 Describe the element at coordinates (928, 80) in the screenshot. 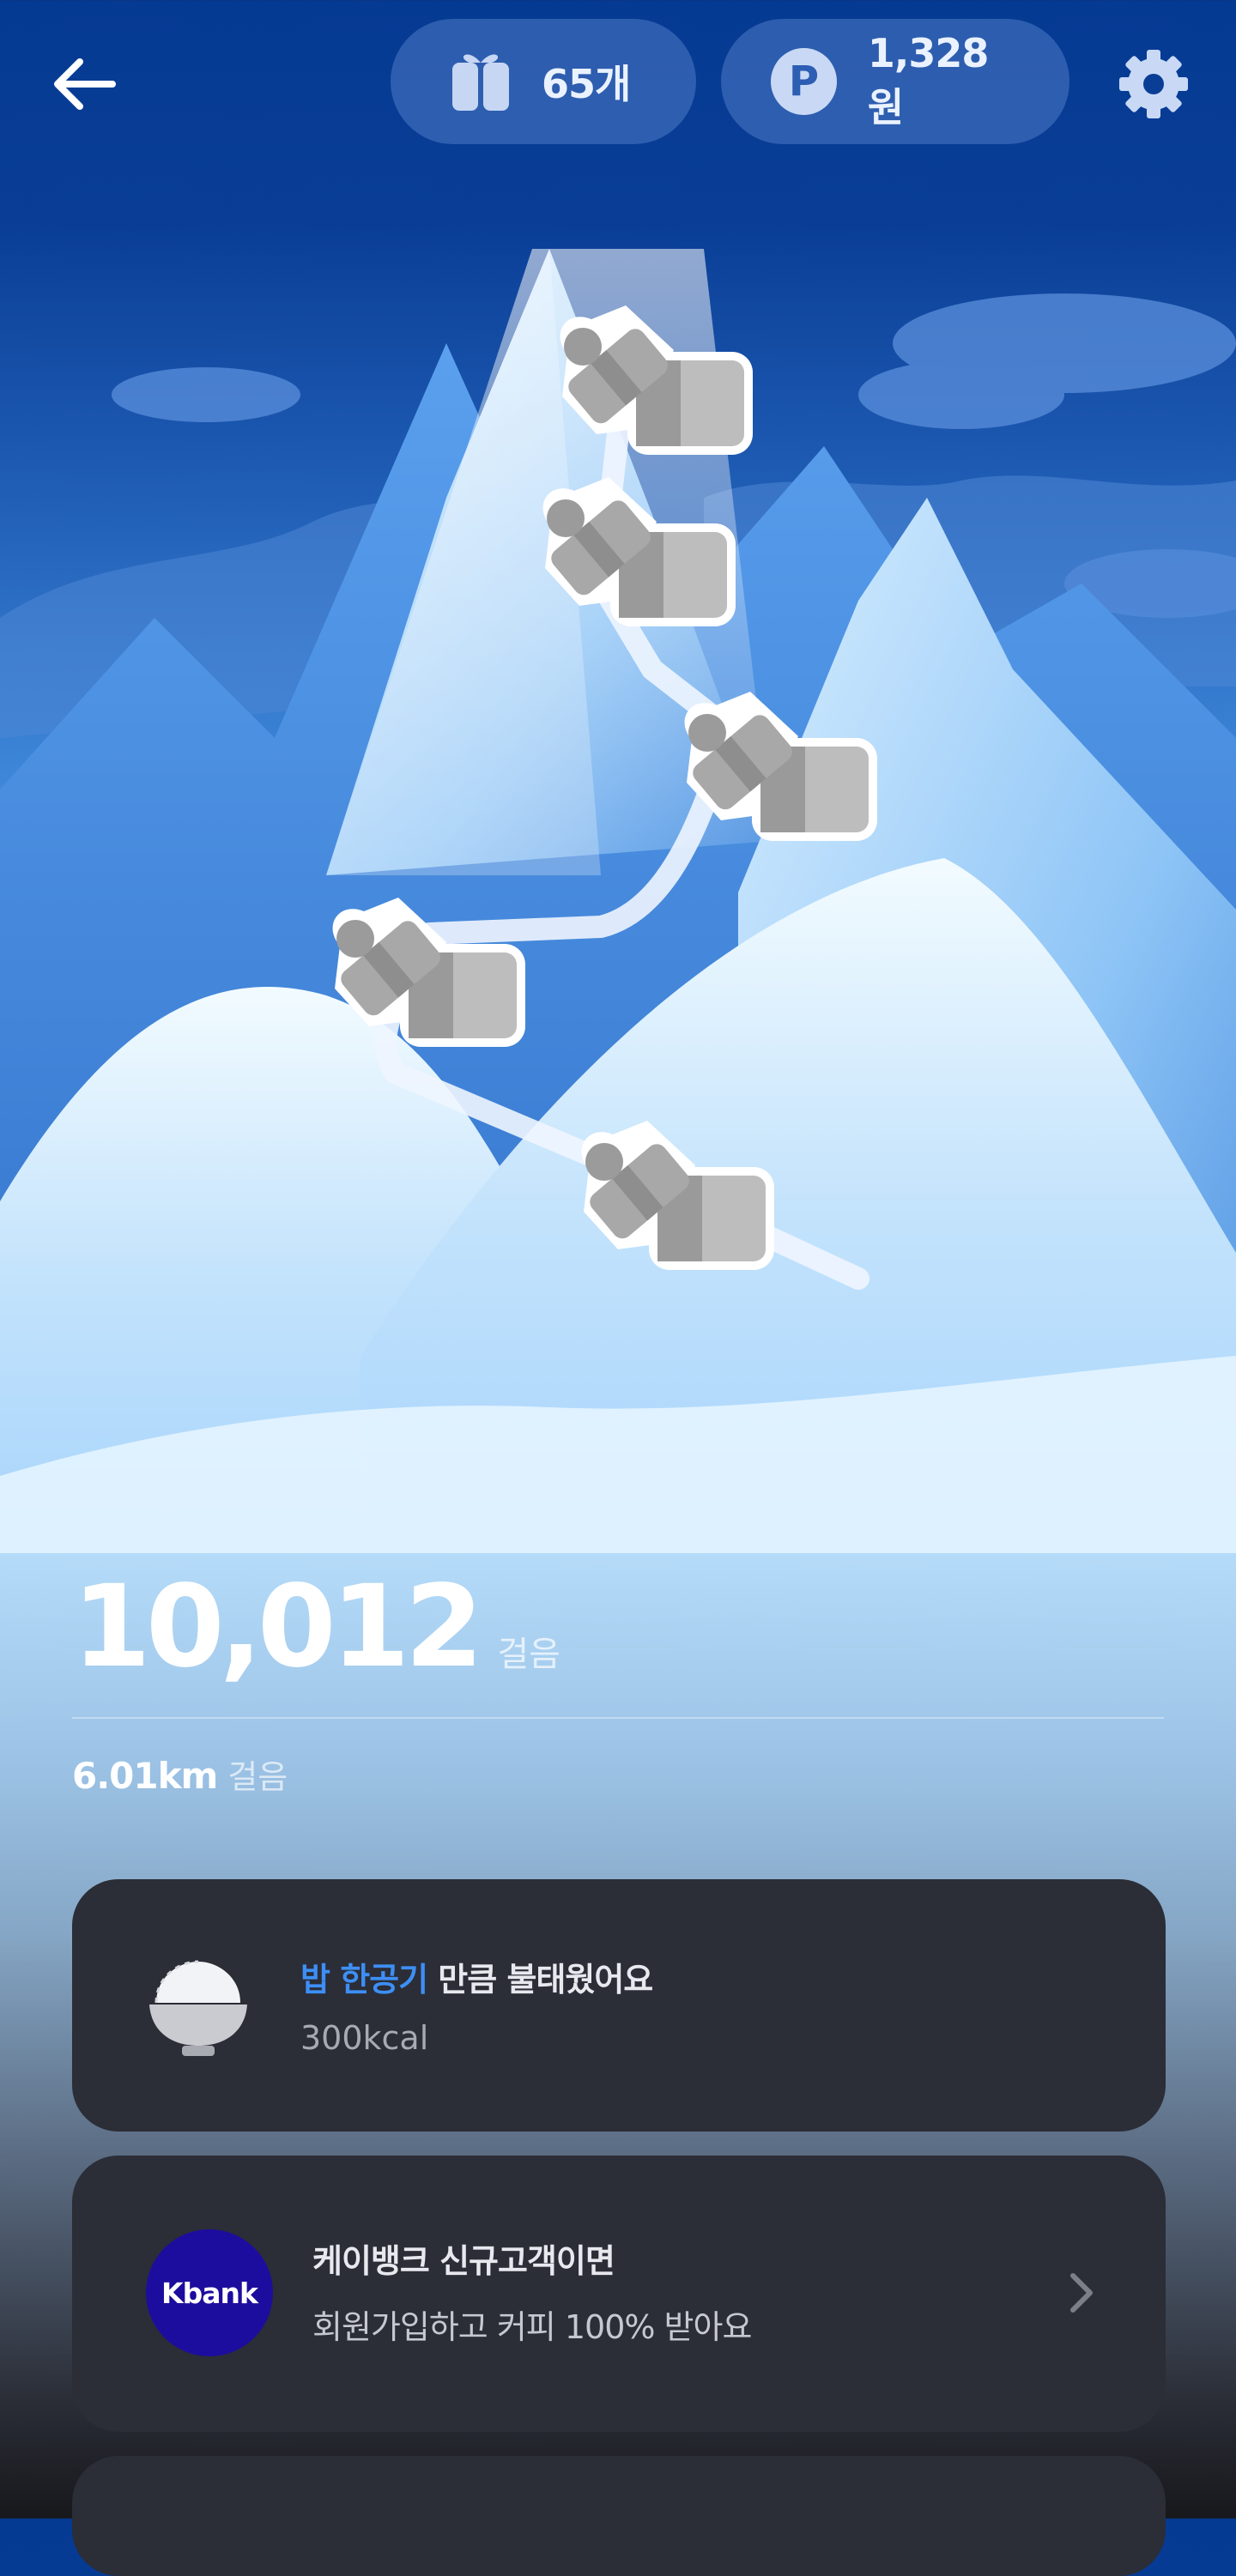

I see `points-value: 1,328원` at that location.